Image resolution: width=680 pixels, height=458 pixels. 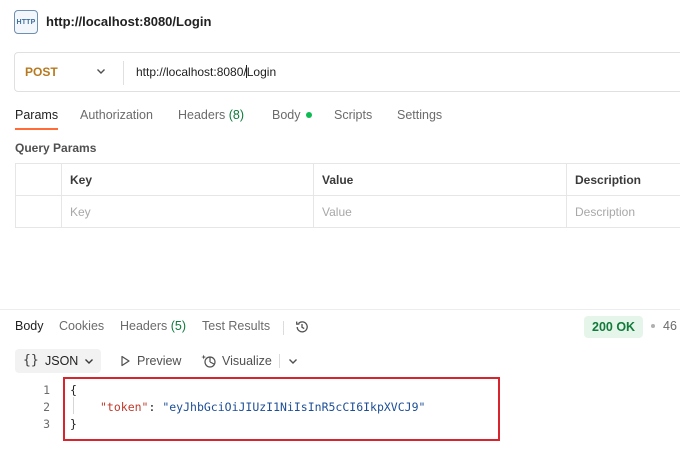 What do you see at coordinates (46, 407) in the screenshot?
I see `line-number: 2` at bounding box center [46, 407].